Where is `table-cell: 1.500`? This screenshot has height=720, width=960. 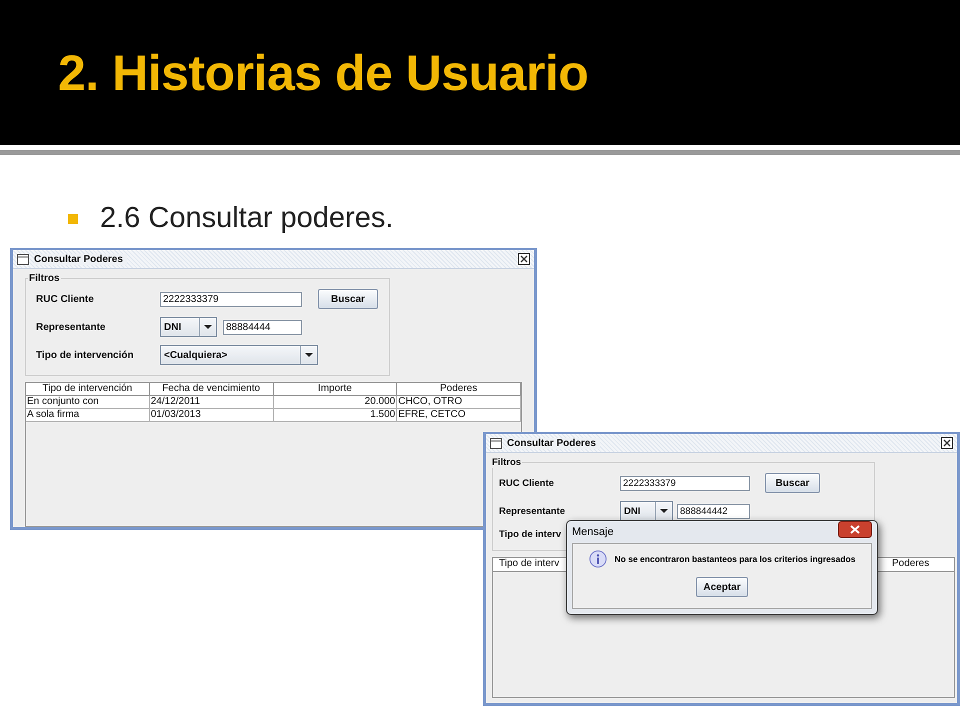 table-cell: 1.500 is located at coordinates (336, 415).